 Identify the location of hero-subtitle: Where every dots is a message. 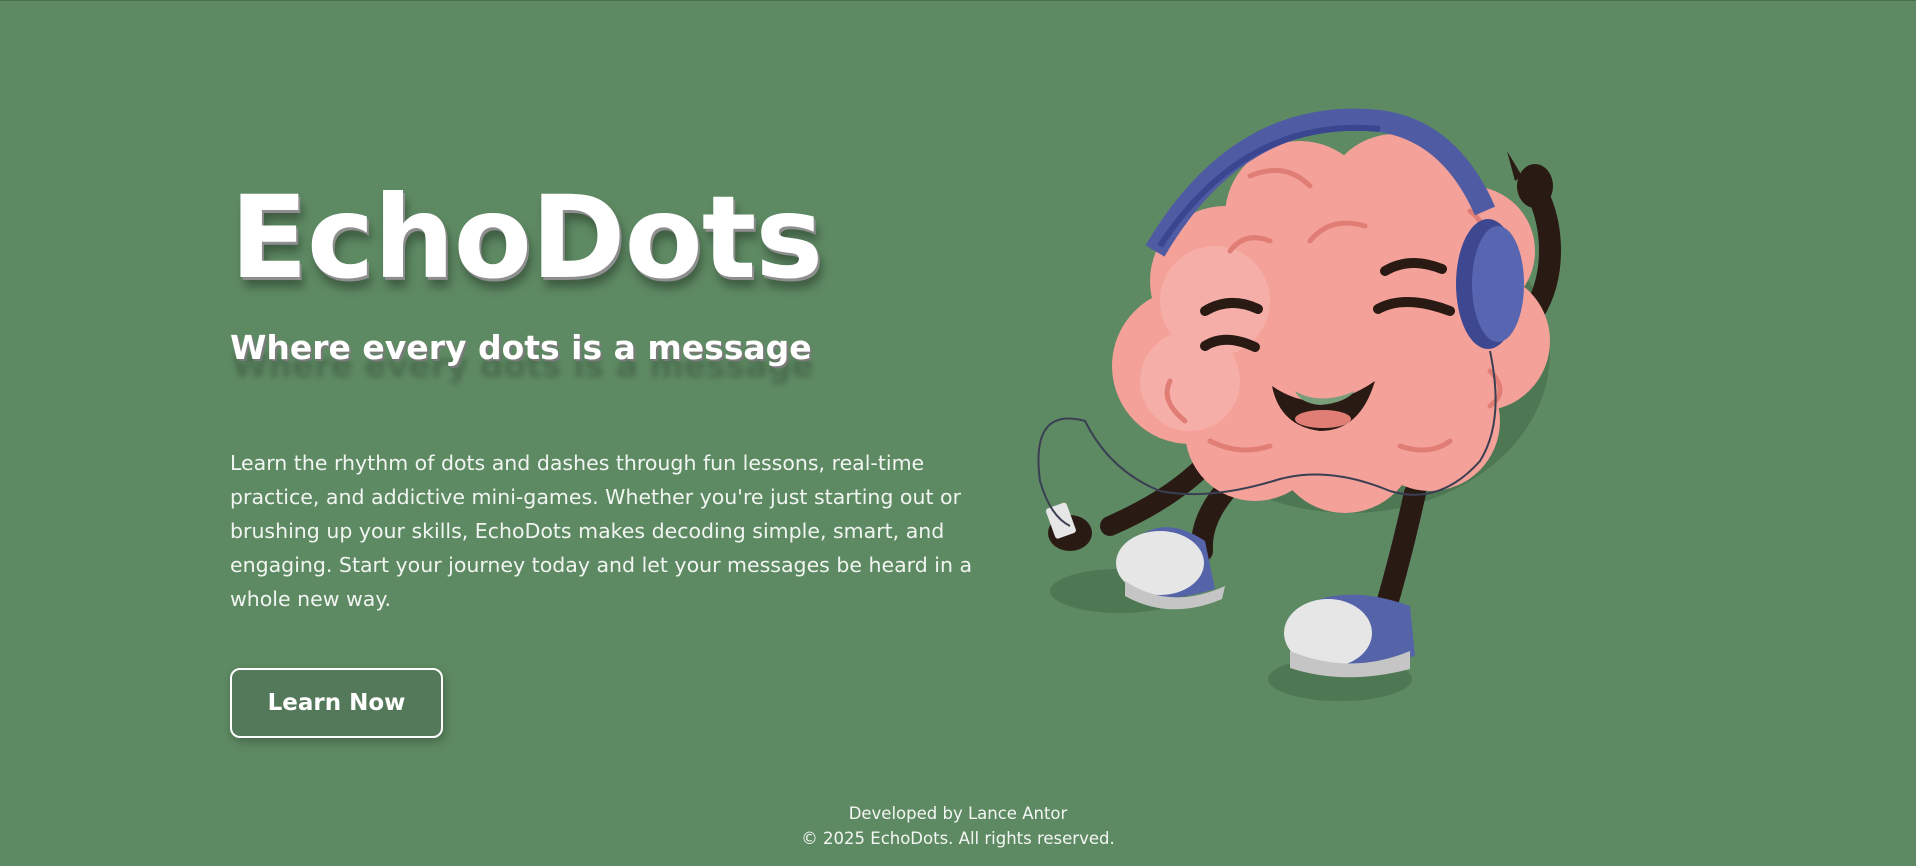
(521, 347).